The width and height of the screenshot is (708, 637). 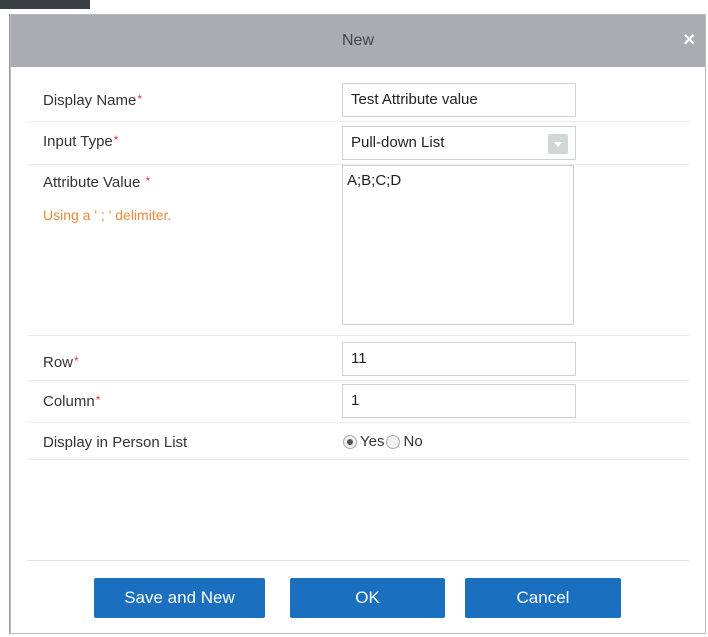 What do you see at coordinates (358, 560) in the screenshot?
I see `footer-divider` at bounding box center [358, 560].